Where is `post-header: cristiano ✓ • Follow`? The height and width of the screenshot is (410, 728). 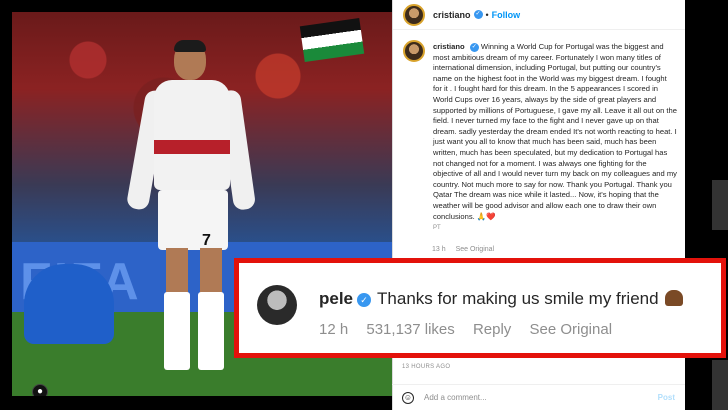 post-header: cristiano ✓ • Follow is located at coordinates (539, 15).